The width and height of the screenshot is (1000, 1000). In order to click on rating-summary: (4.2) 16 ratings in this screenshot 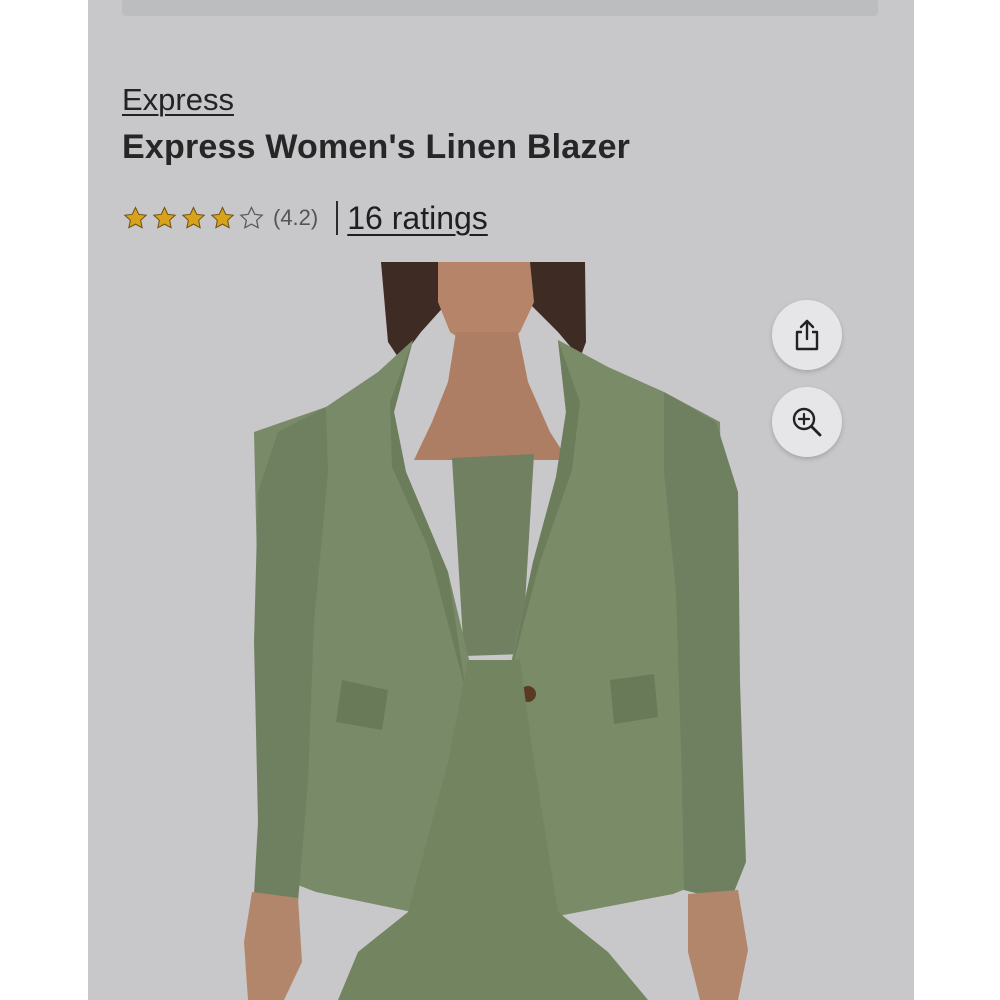, I will do `click(305, 218)`.